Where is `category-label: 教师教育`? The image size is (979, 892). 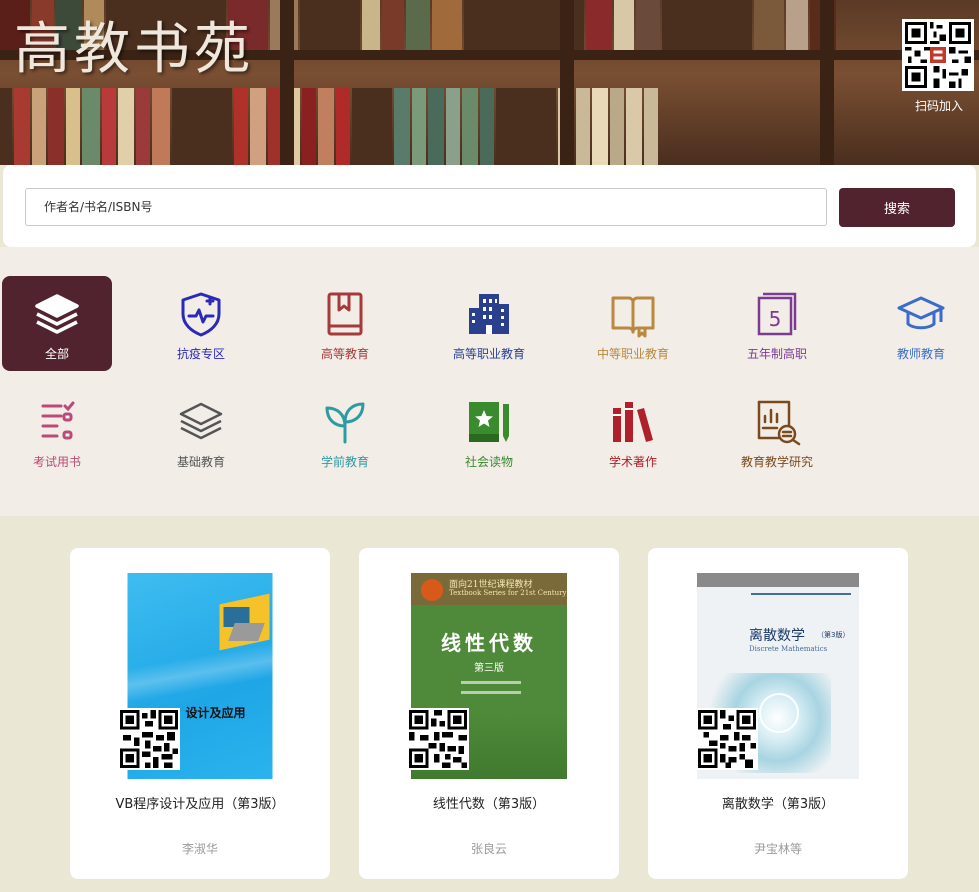
category-label: 教师教育 is located at coordinates (920, 354).